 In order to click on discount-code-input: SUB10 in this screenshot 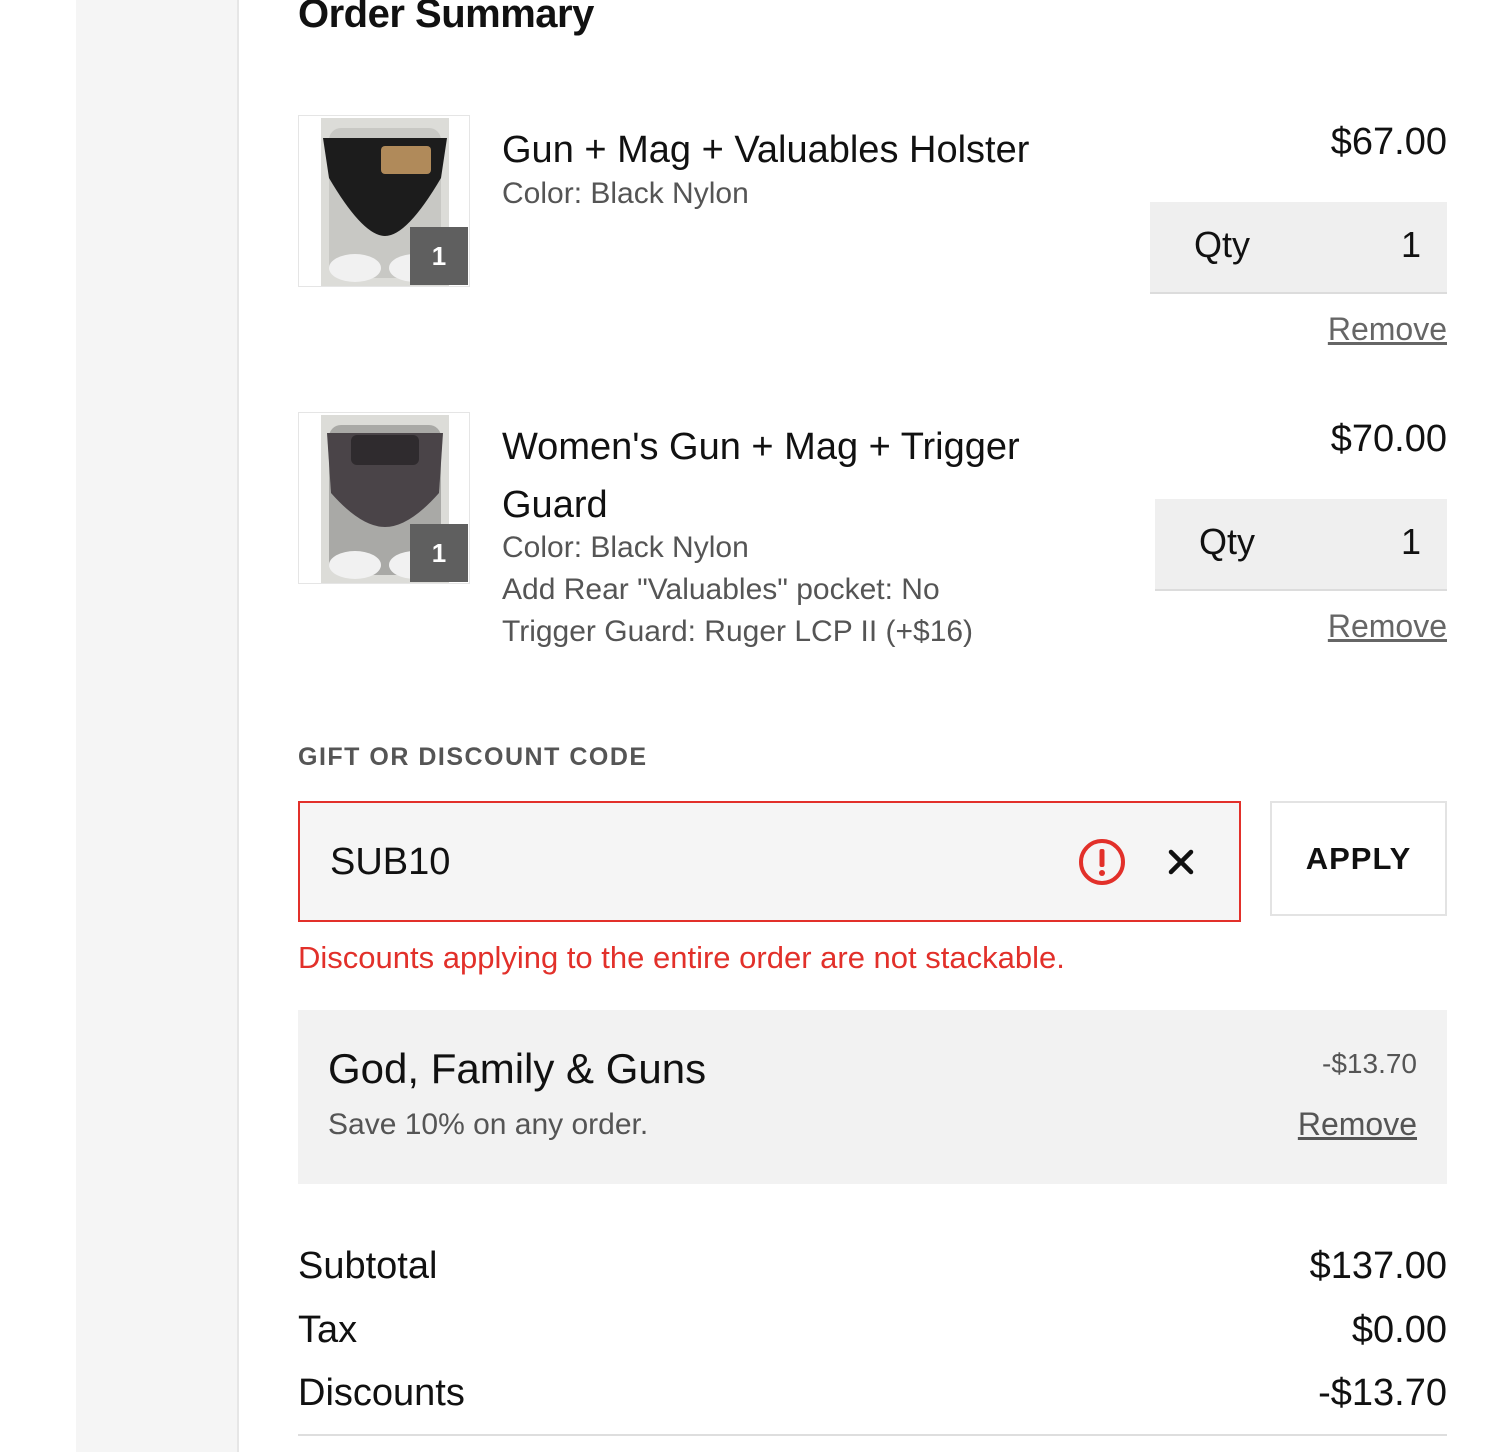, I will do `click(769, 861)`.